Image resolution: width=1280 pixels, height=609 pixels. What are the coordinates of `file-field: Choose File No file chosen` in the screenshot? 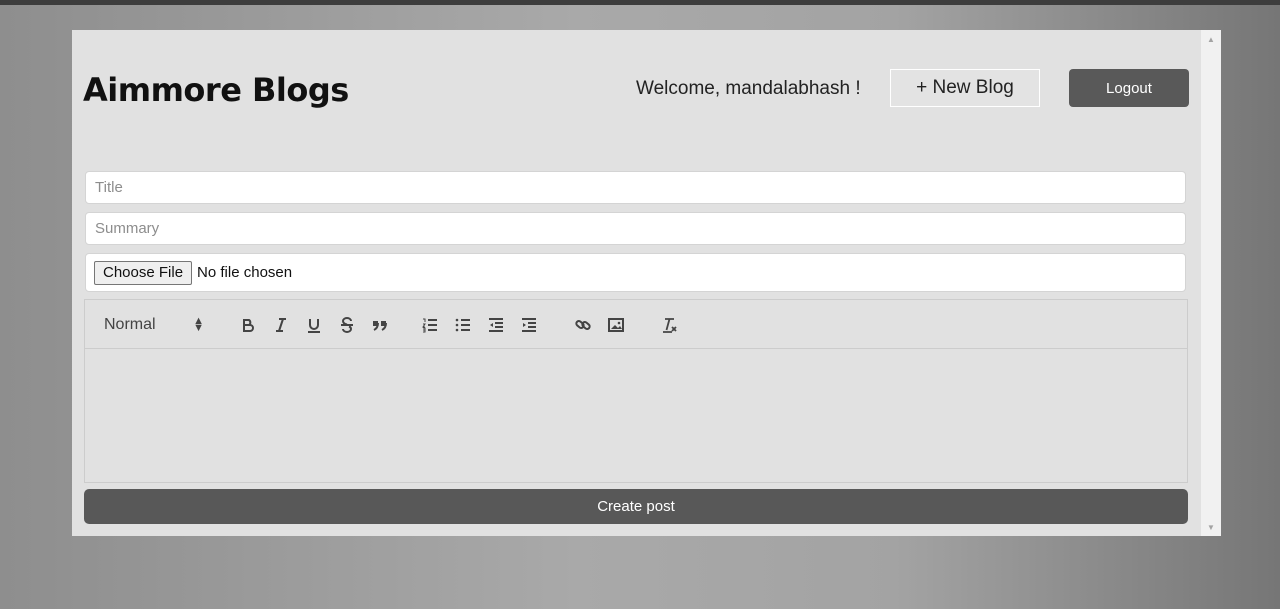 It's located at (635, 272).